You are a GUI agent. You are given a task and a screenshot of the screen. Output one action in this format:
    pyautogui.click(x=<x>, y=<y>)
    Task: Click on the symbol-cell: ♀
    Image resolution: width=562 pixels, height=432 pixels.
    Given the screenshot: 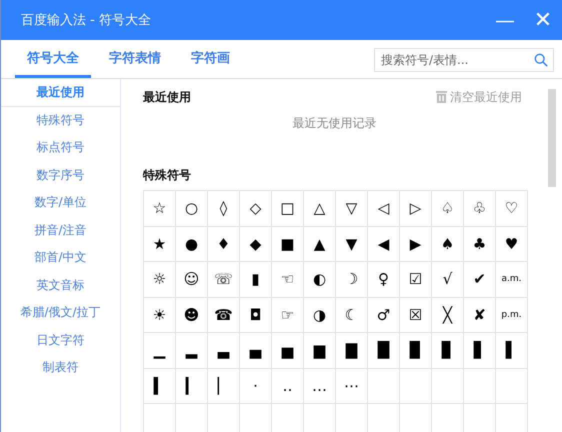 What is the action you would take?
    pyautogui.click(x=384, y=280)
    